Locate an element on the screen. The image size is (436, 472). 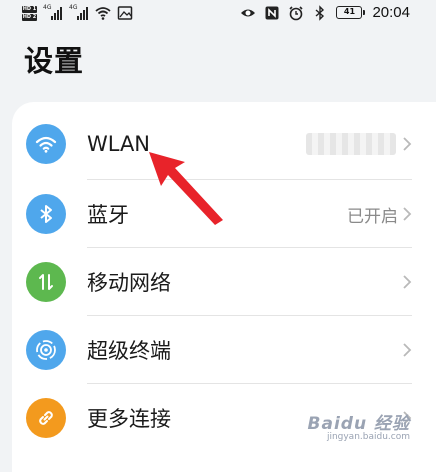
battery-icon: 41 is located at coordinates (351, 12).